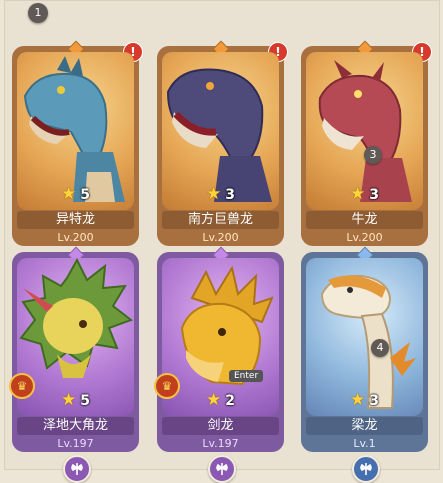 The width and height of the screenshot is (443, 483). Describe the element at coordinates (222, 158) in the screenshot. I see `dino-card-giganotosaurus: ! ★ 3 南方巨兽龙 Lv.200` at that location.